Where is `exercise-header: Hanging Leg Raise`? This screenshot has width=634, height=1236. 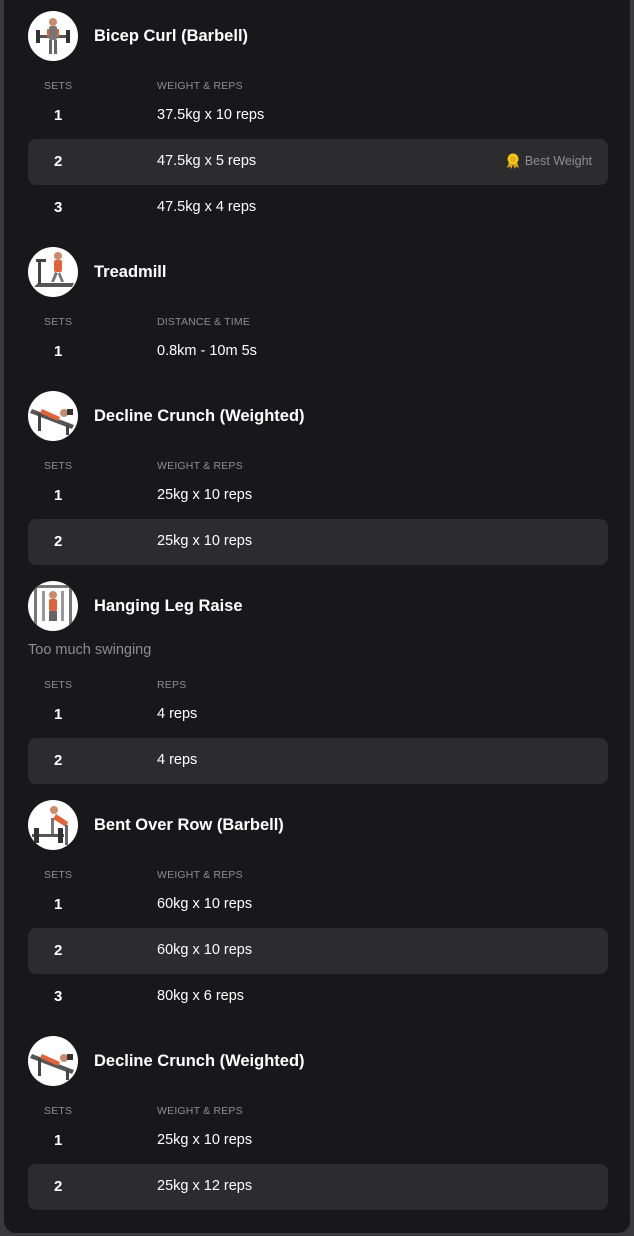 exercise-header: Hanging Leg Raise is located at coordinates (135, 606).